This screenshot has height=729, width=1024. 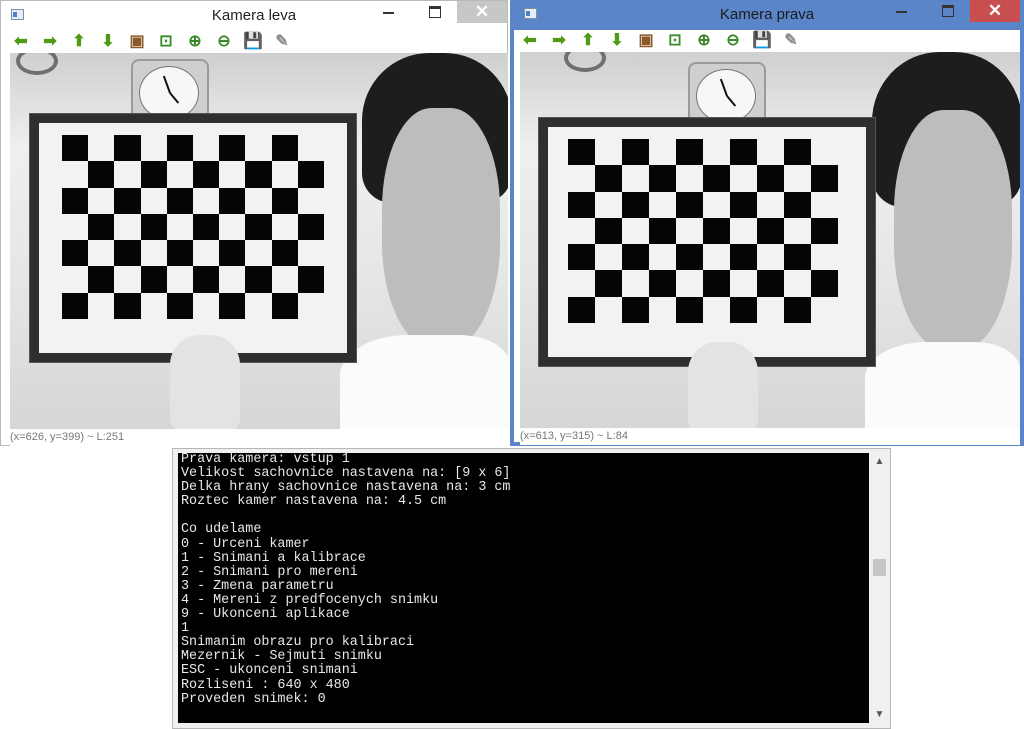 What do you see at coordinates (67, 437) in the screenshot?
I see `left-status-text: (x=626, y=399) ~ L:251` at bounding box center [67, 437].